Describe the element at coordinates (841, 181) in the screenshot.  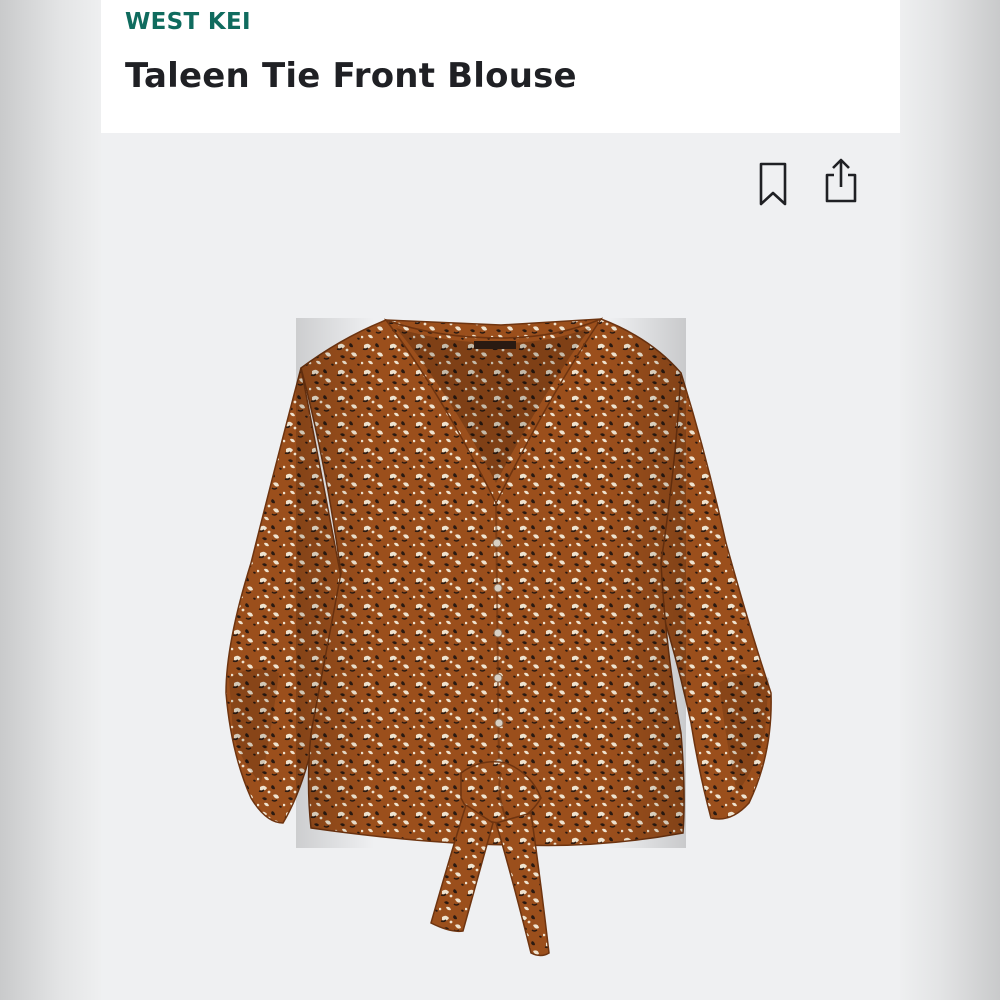
I see `share-icon` at that location.